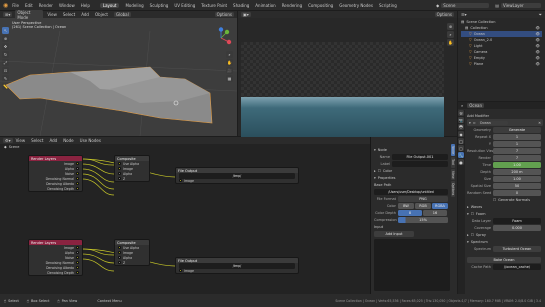 The height and width of the screenshot is (307, 545). What do you see at coordinates (461, 113) in the screenshot?
I see `tool-tab-icon: ⚒` at bounding box center [461, 113].